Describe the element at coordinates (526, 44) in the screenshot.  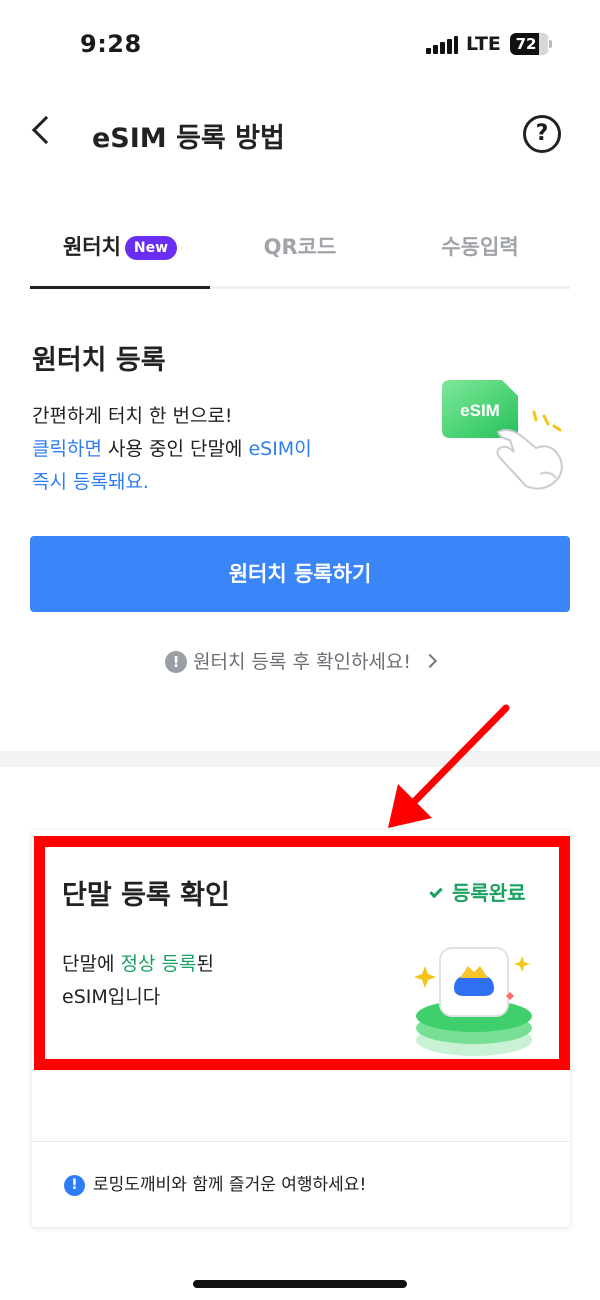
I see `battery-level: 72` at that location.